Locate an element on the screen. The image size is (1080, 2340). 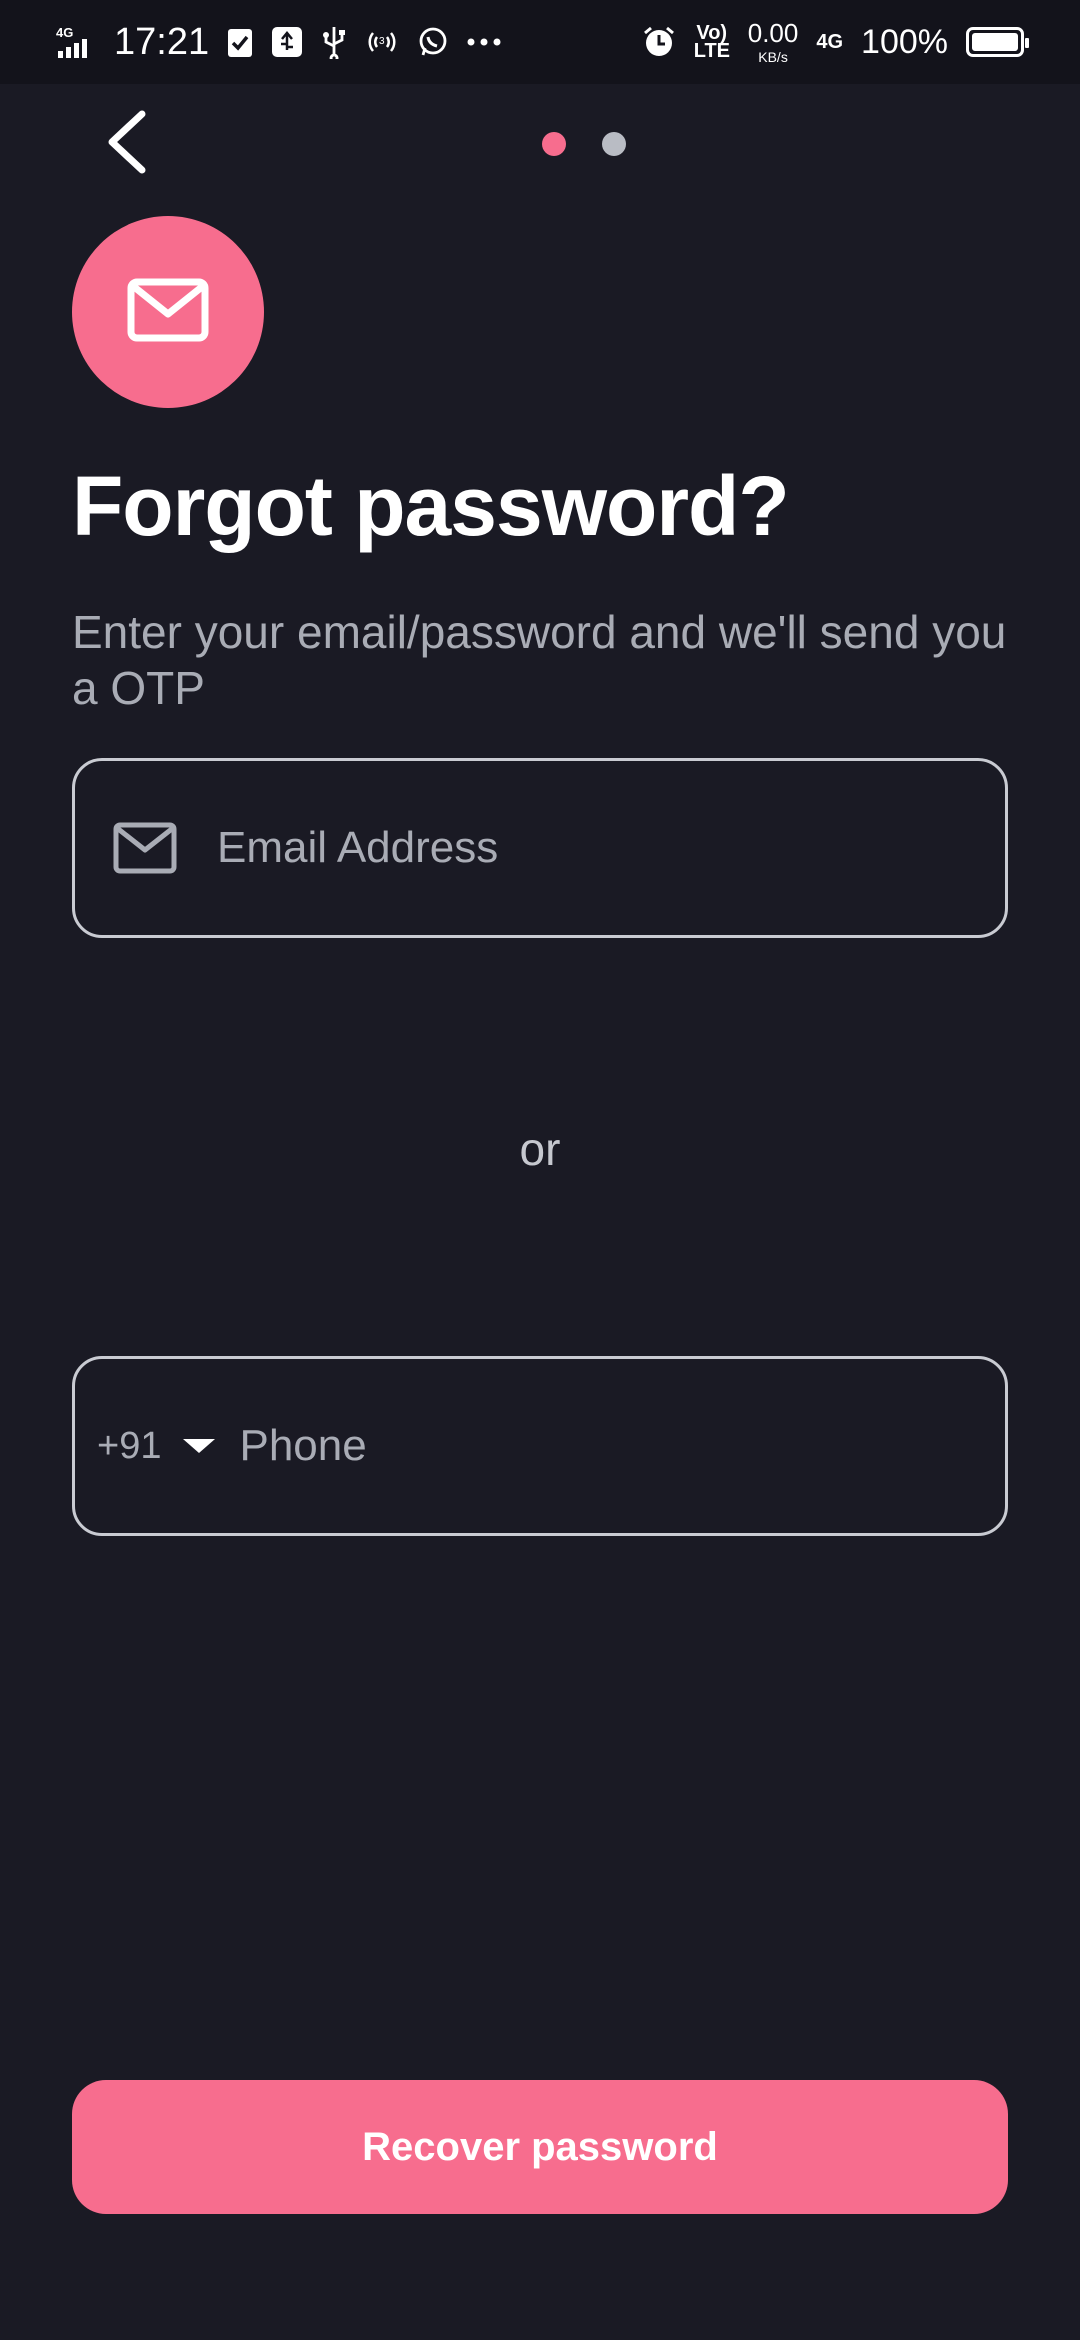
country-code-dropdown: +91 is located at coordinates (156, 1446).